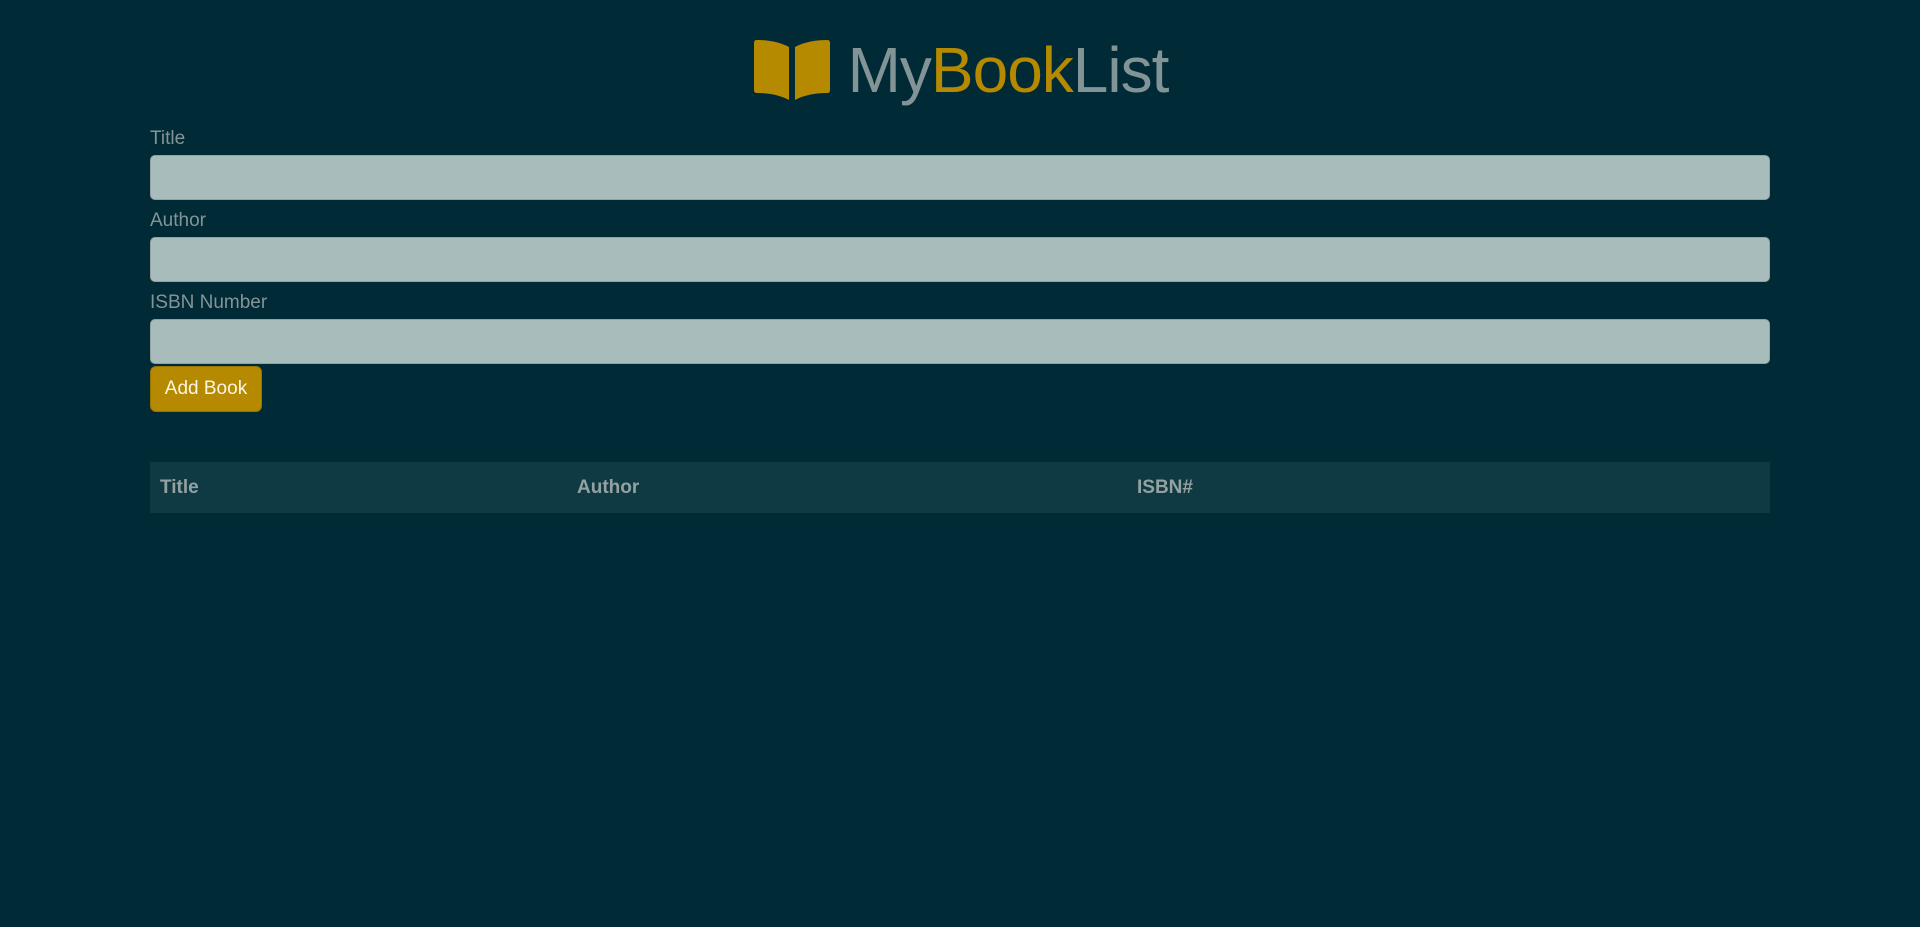  What do you see at coordinates (209, 302) in the screenshot?
I see `isbn-label: ISBN Number` at bounding box center [209, 302].